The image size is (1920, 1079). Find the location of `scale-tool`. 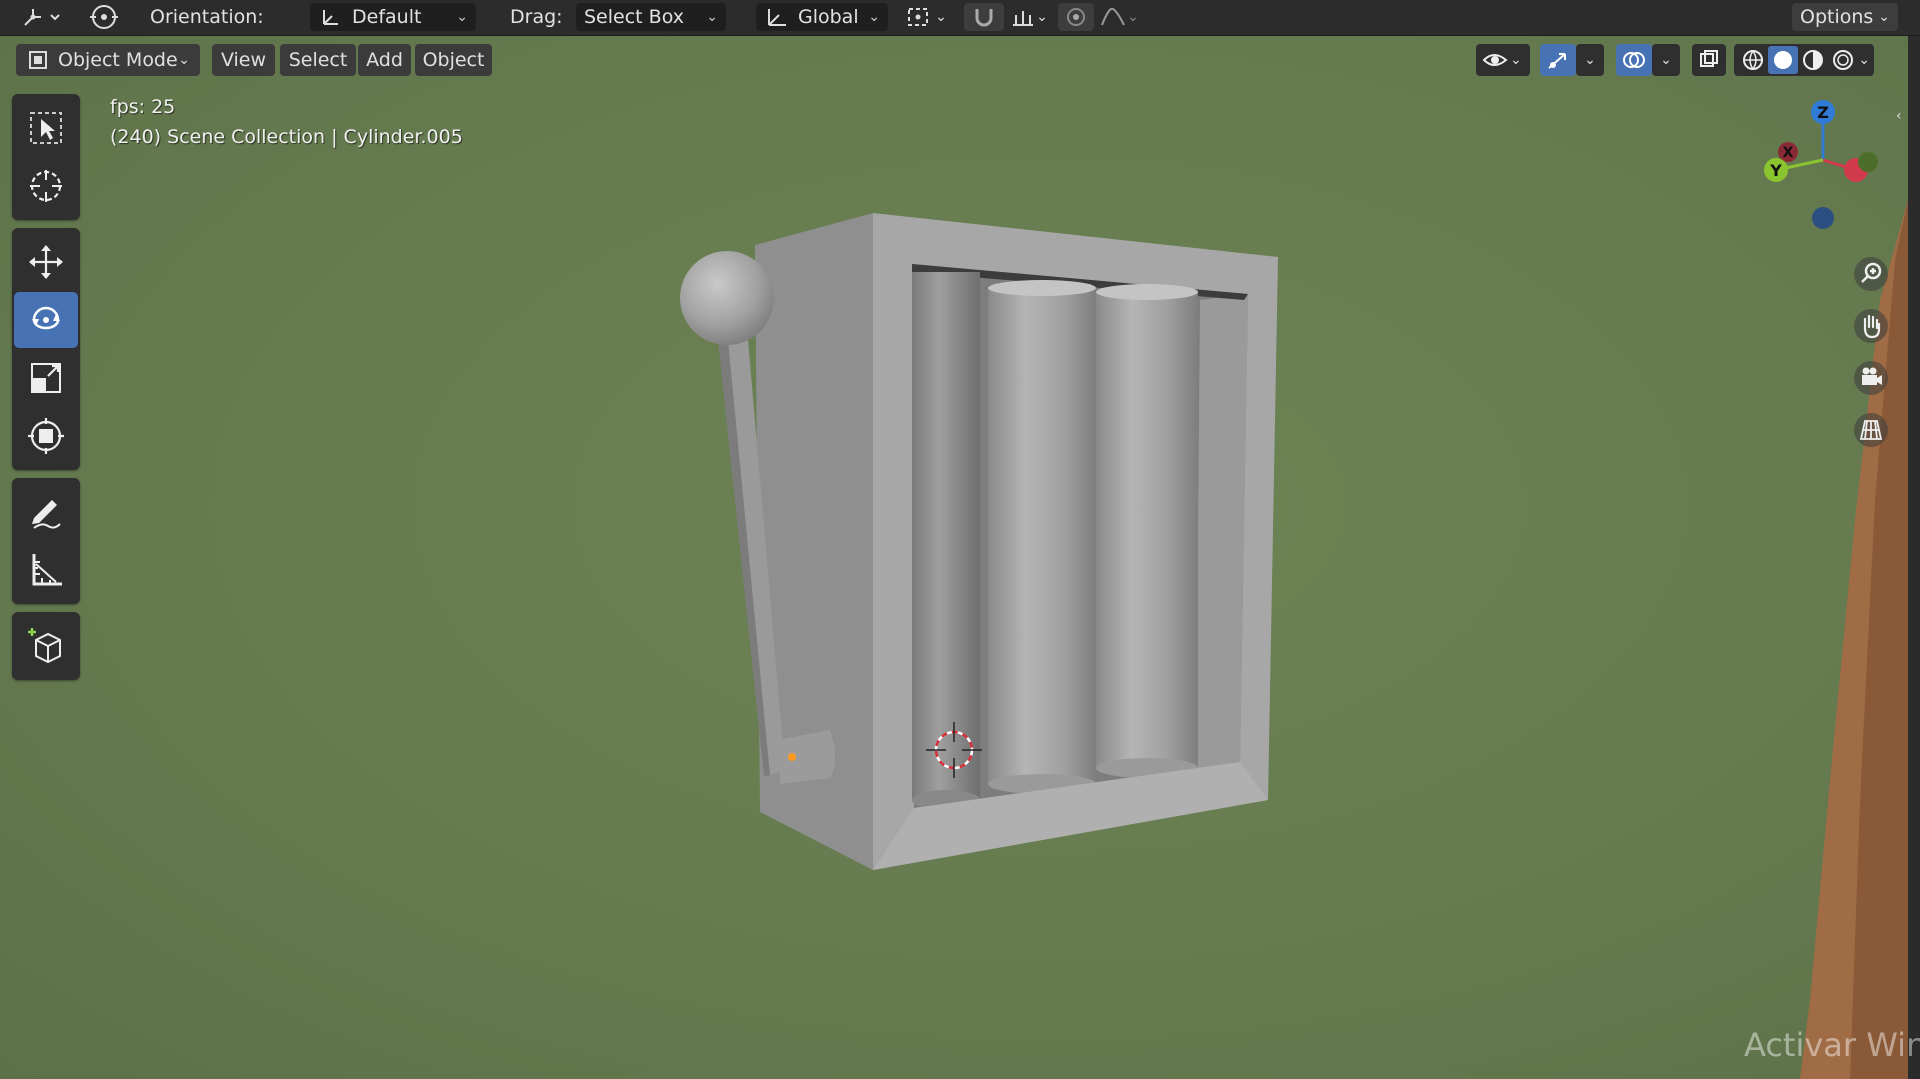

scale-tool is located at coordinates (46, 378).